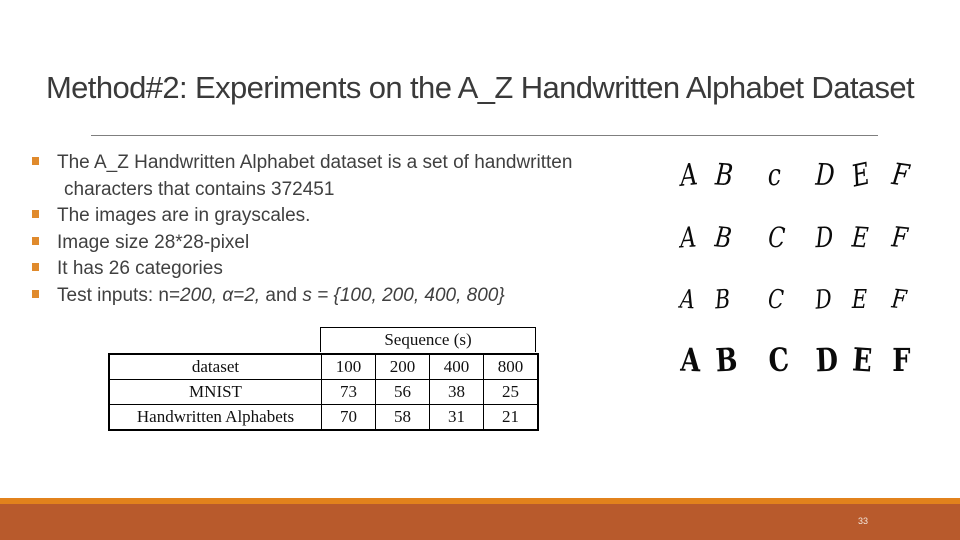  What do you see at coordinates (793, 305) in the screenshot?
I see `sample-row: AB CDEF` at bounding box center [793, 305].